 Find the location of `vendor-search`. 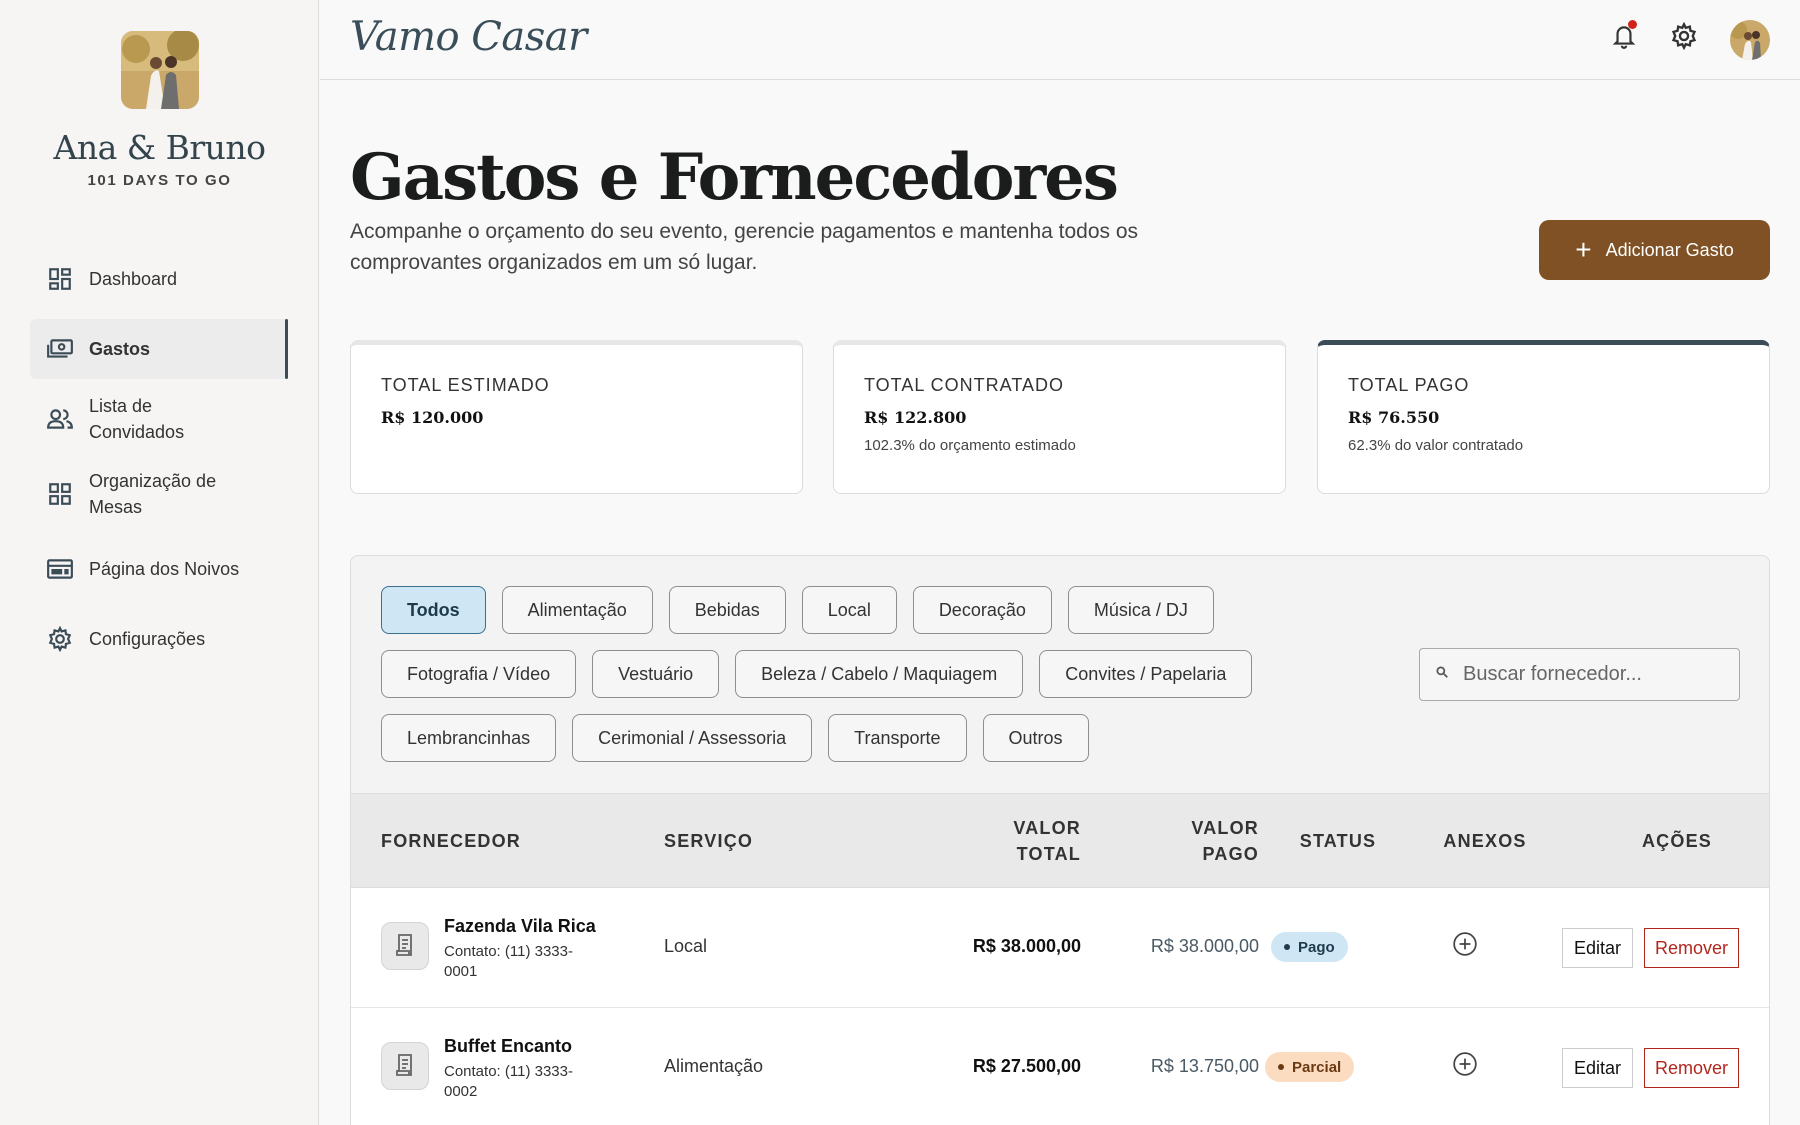

vendor-search is located at coordinates (1579, 674).